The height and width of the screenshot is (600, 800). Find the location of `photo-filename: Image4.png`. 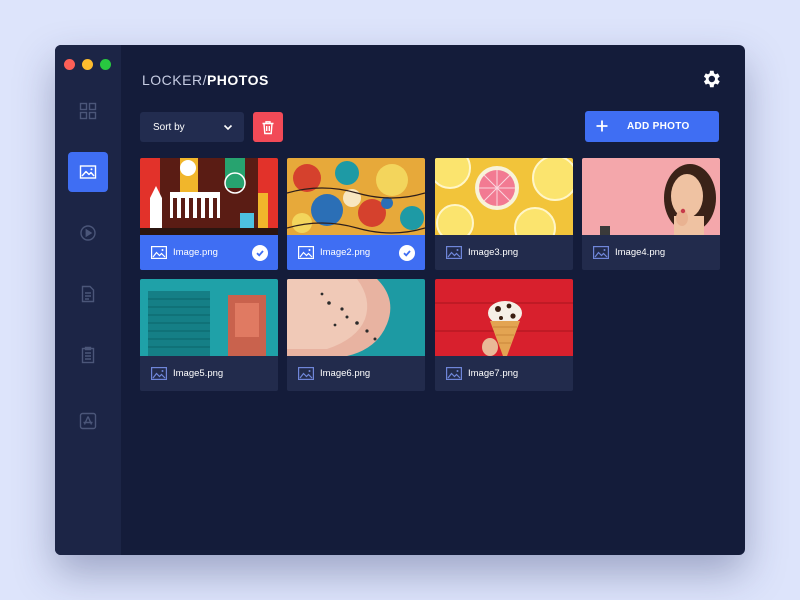

photo-filename: Image4.png is located at coordinates (640, 252).